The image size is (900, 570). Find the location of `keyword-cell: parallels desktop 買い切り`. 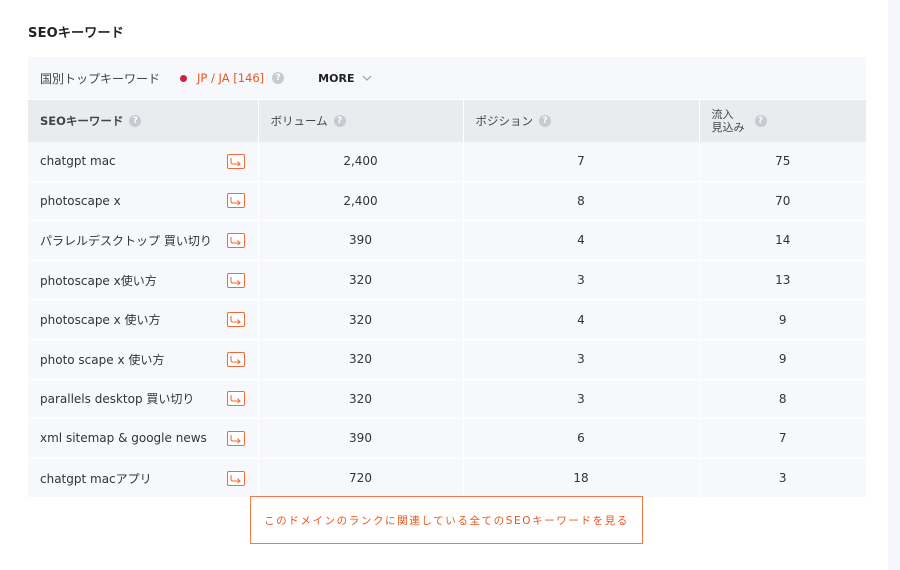

keyword-cell: parallels desktop 買い切り is located at coordinates (143, 399).